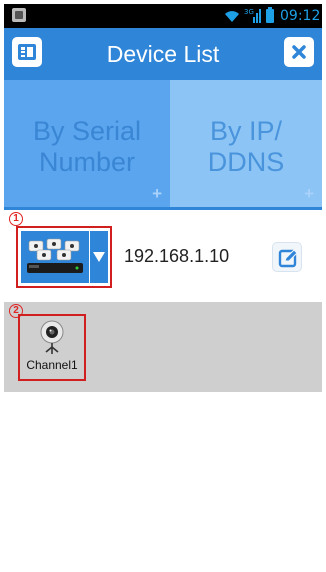 This screenshot has height=572, width=326. I want to click on network-type: 3G, so click(249, 12).